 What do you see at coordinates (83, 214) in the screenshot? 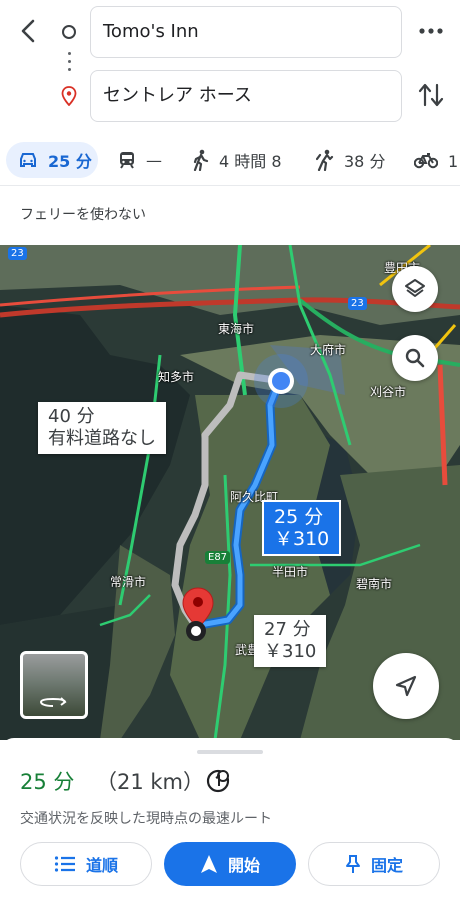
I see `route-options-text: フェリーを使わない` at bounding box center [83, 214].